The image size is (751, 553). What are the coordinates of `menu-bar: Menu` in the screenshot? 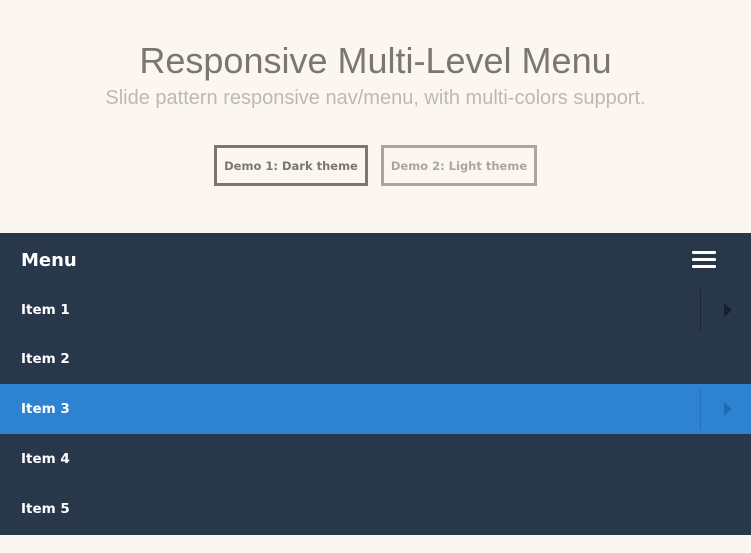 It's located at (375, 259).